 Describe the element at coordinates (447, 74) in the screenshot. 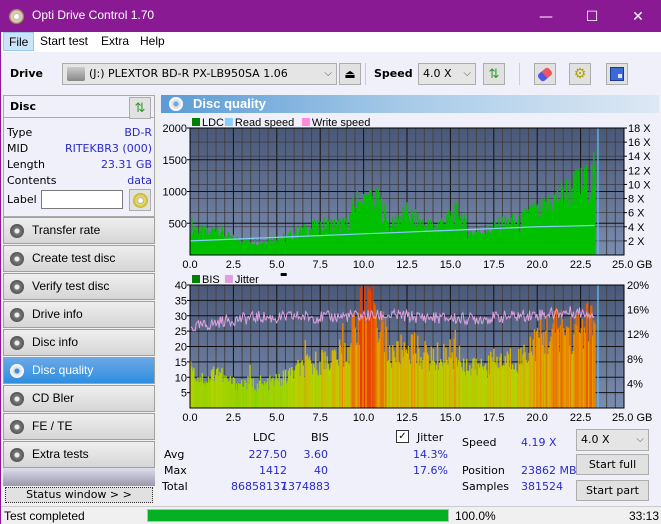

I see `speed-select: 4.0 X ⌵` at that location.